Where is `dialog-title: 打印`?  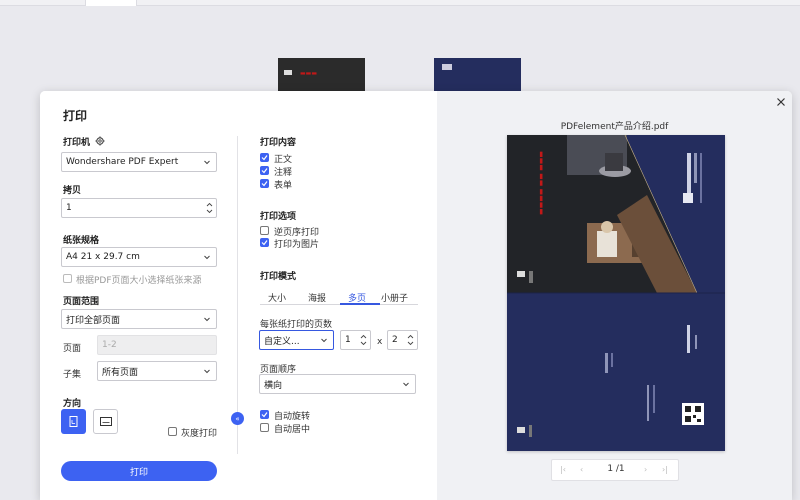 dialog-title: 打印 is located at coordinates (75, 116).